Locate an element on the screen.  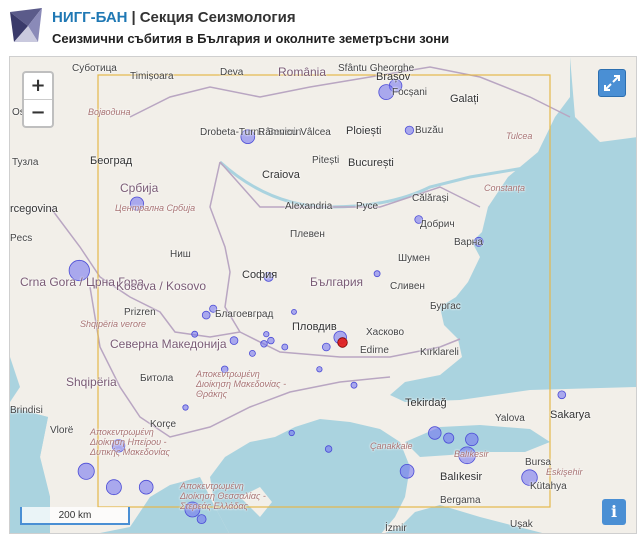
map-label: Sakarya is located at coordinates (570, 415).